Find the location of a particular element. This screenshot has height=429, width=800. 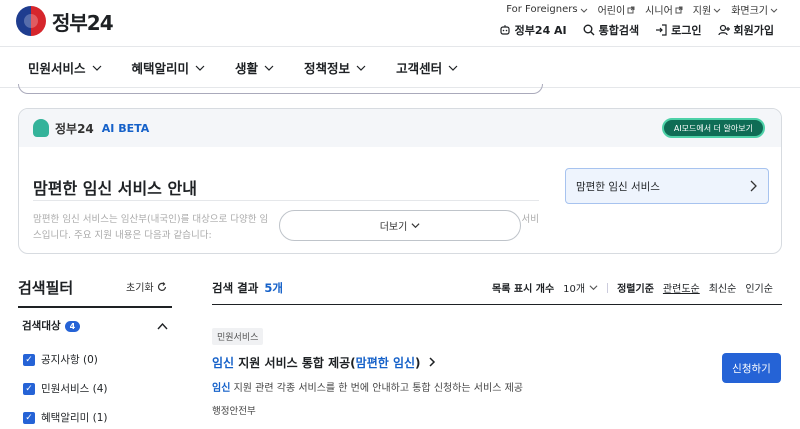

sort-label: 정렬기준 is located at coordinates (635, 289).